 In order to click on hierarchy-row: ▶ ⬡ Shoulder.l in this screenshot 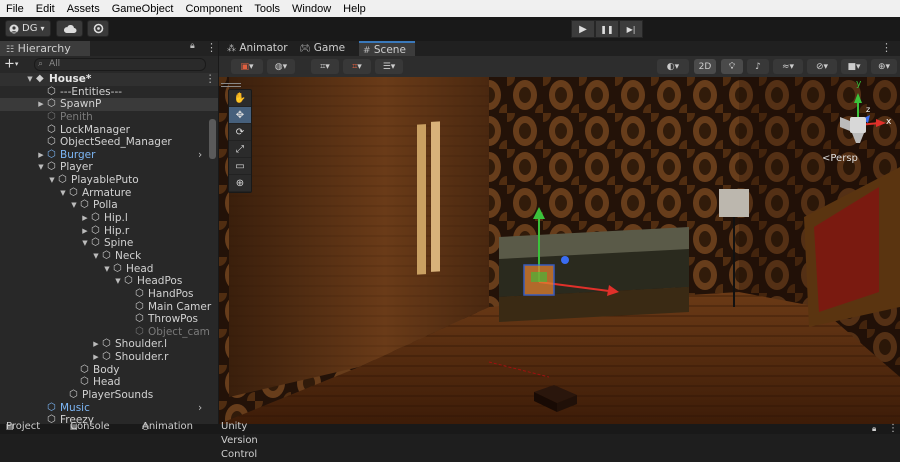, I will do `click(109, 344)`.